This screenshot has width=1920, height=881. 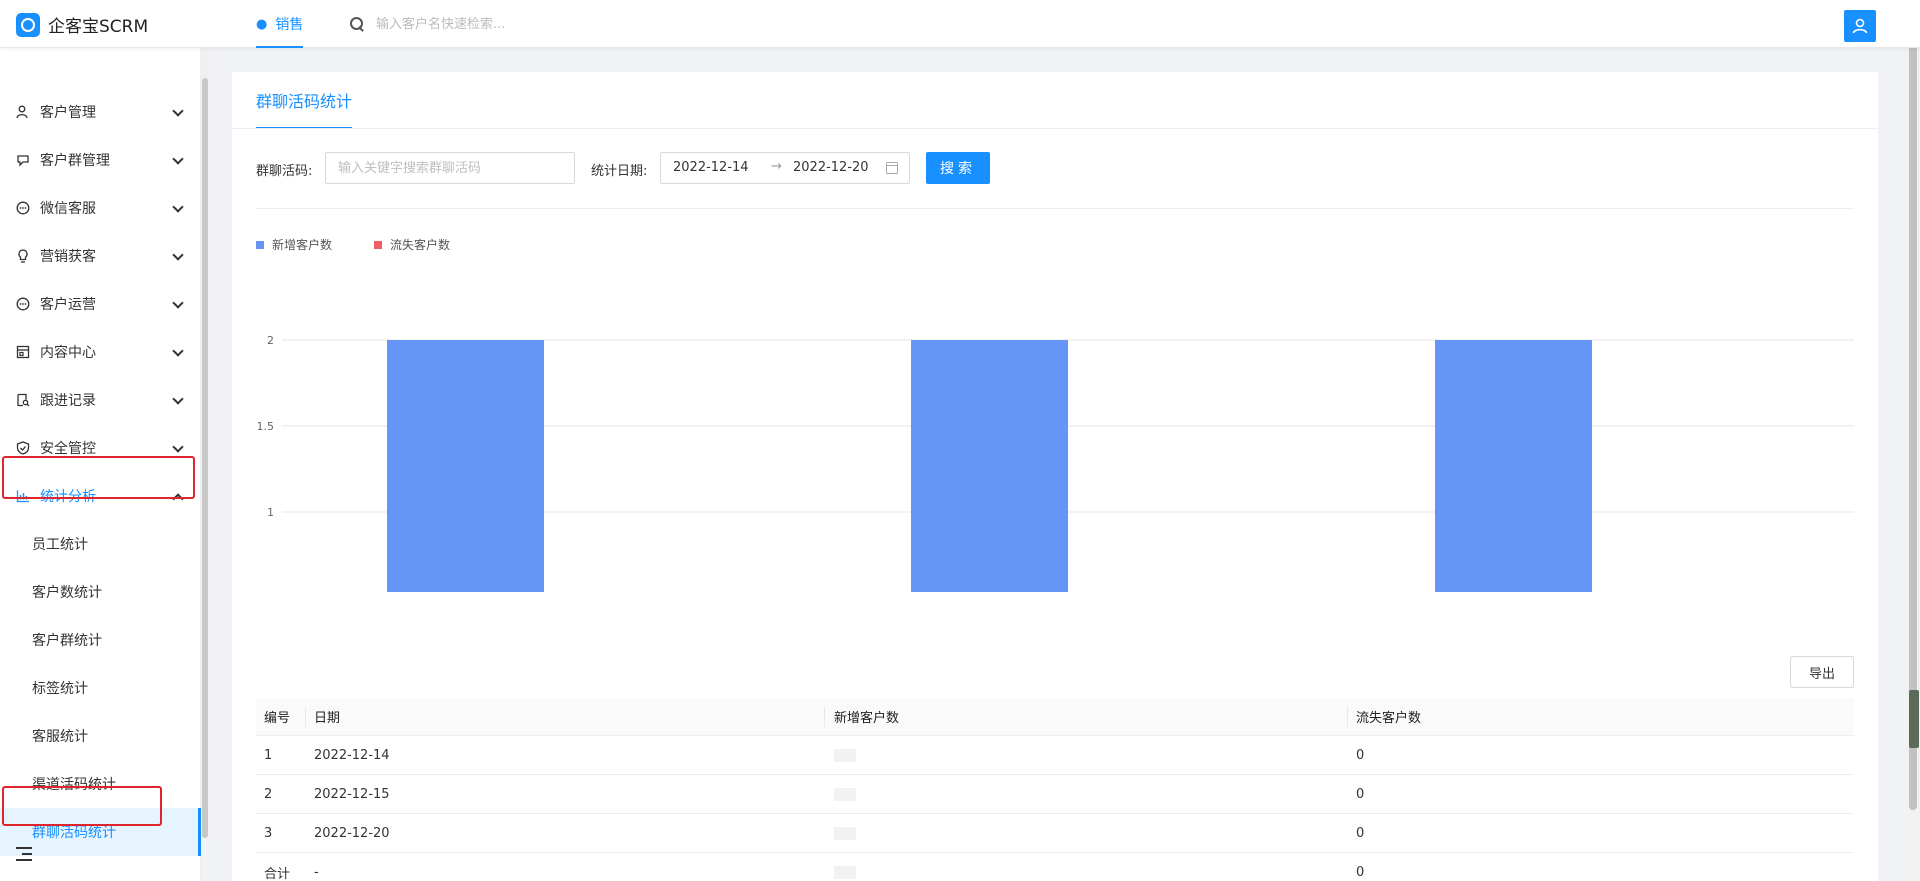 I want to click on legend-swatch-lost, so click(x=378, y=244).